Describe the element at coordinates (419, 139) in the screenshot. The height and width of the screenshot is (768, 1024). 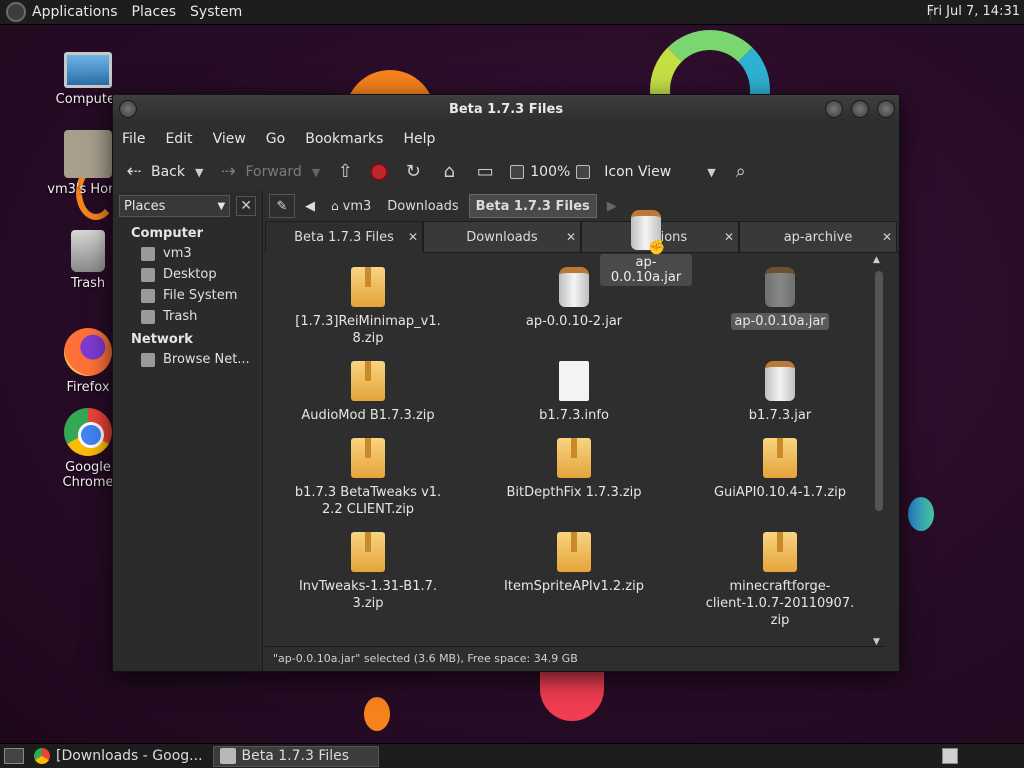
I see `menu-help: Help` at that location.